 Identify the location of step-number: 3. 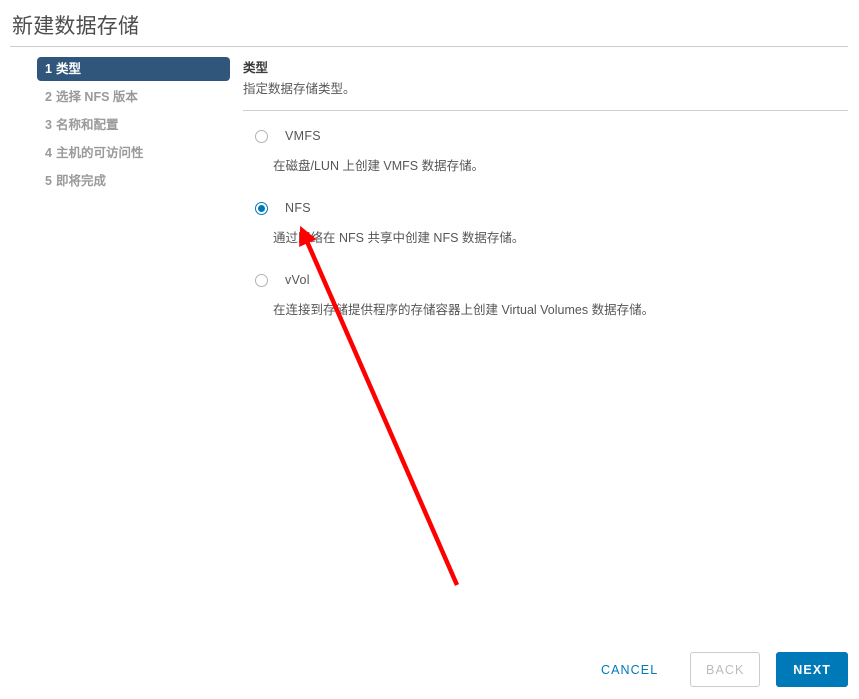
(48, 125).